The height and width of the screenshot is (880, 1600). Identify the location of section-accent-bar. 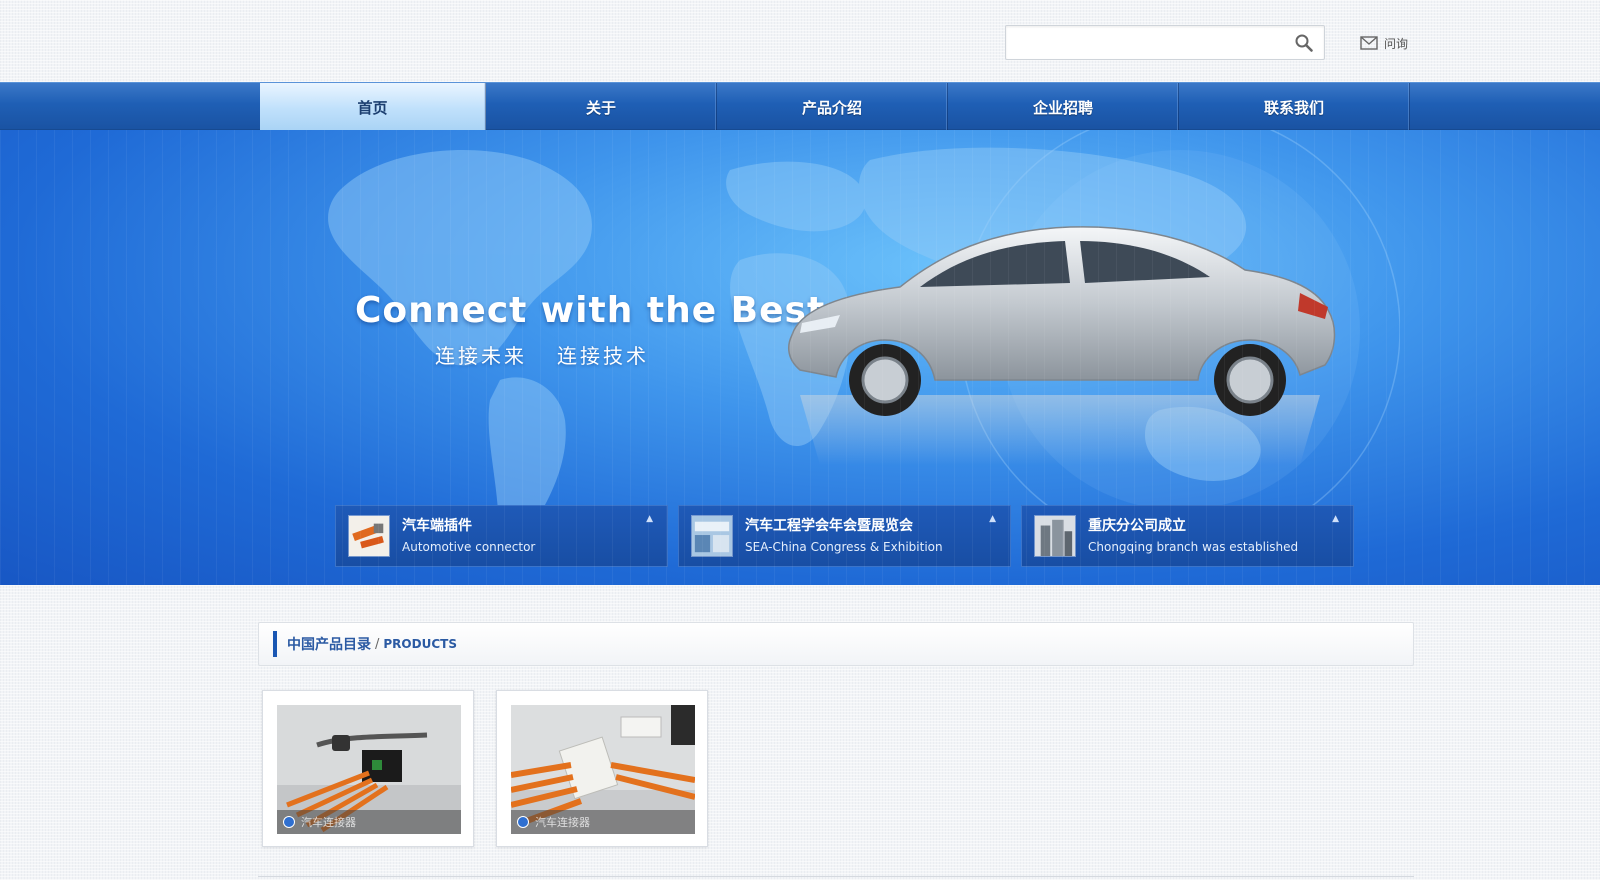
(275, 644).